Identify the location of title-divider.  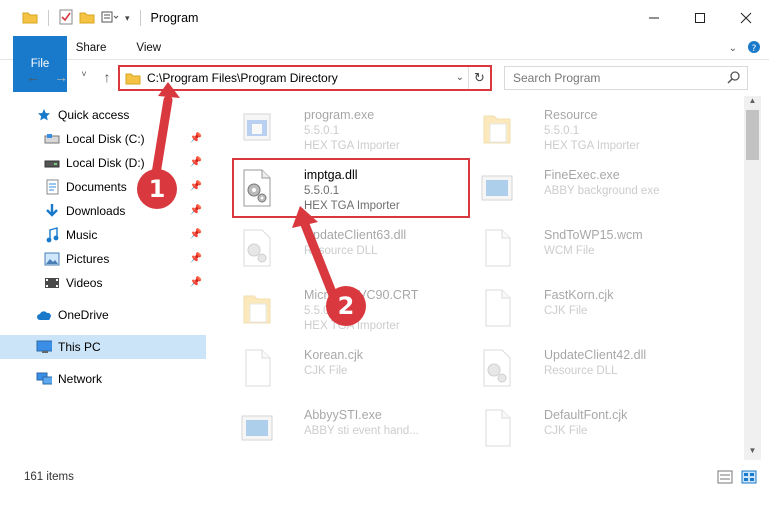
(140, 18).